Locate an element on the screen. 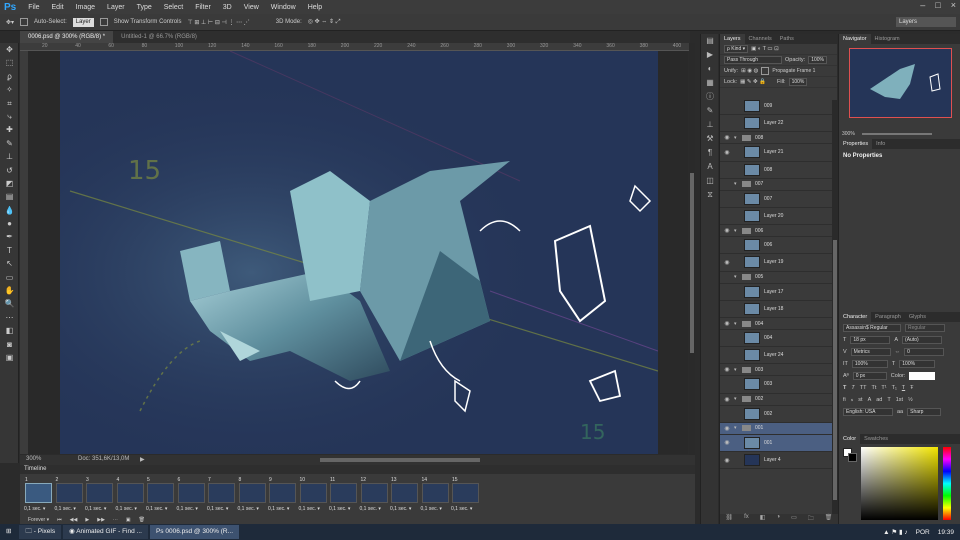 This screenshot has height=540, width=960. navigator-preview is located at coordinates (900, 83).